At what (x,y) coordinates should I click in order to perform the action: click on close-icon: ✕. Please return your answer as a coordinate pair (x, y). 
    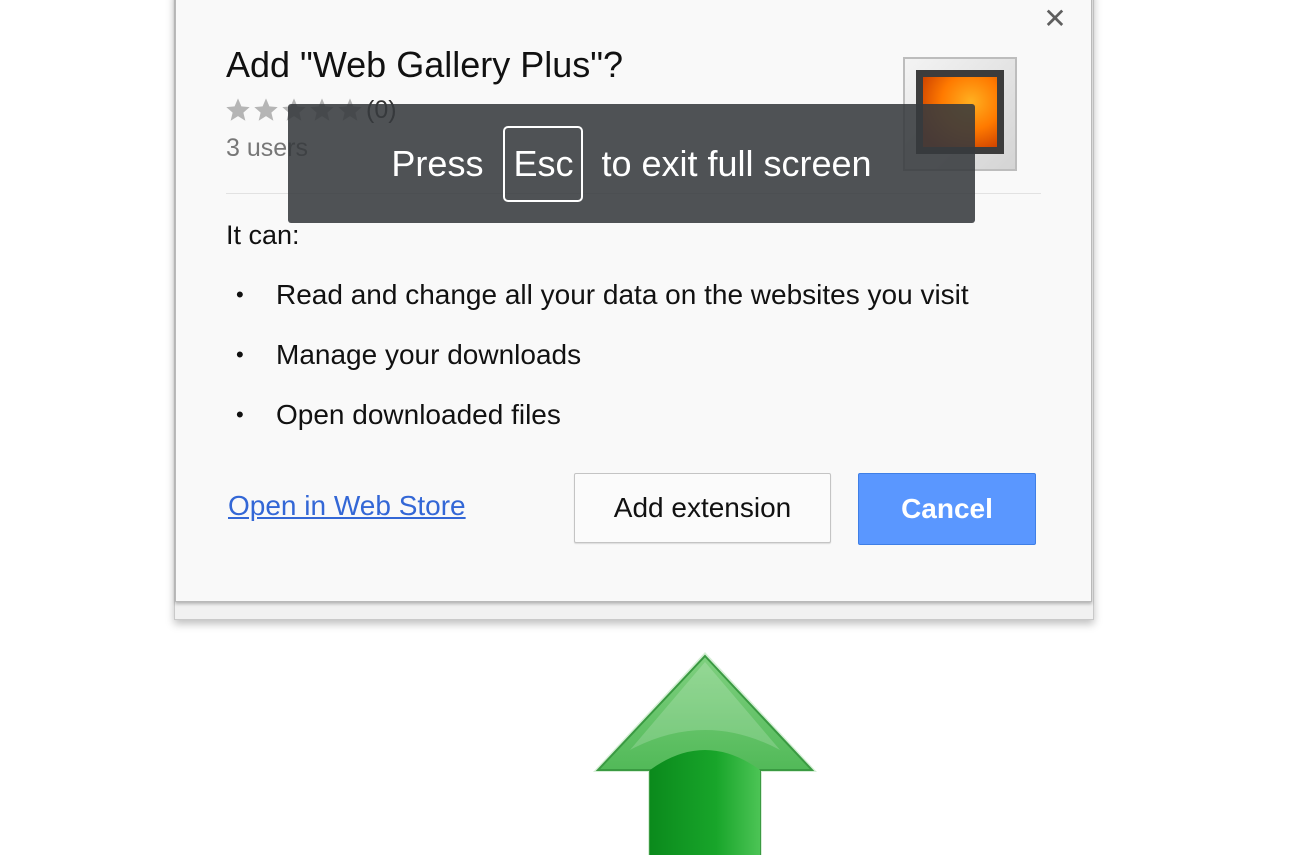
    Looking at the image, I should click on (1055, 19).